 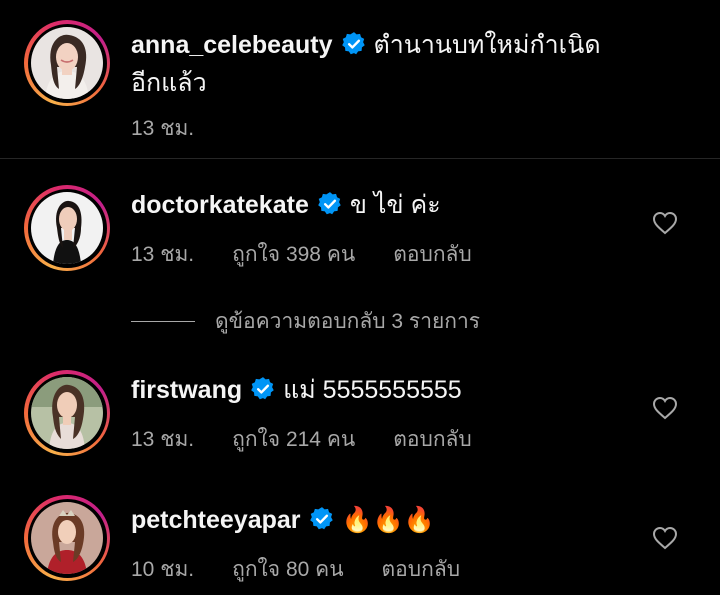 I want to click on fire-emoji: 🔥🔥🔥, so click(x=388, y=520).